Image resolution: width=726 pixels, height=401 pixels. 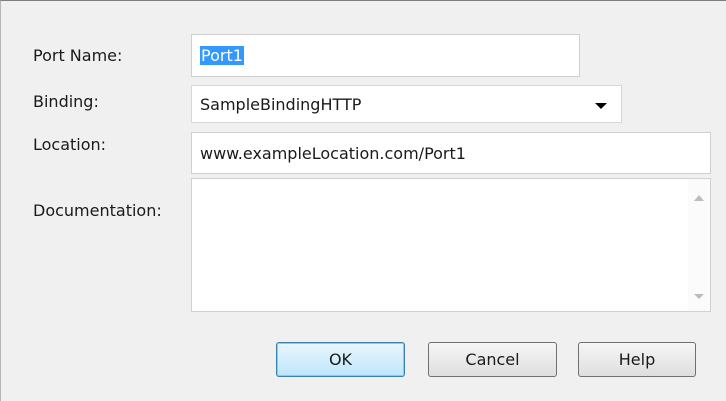 I want to click on location-value: www.exampleLocation.com/Port1, so click(x=333, y=153).